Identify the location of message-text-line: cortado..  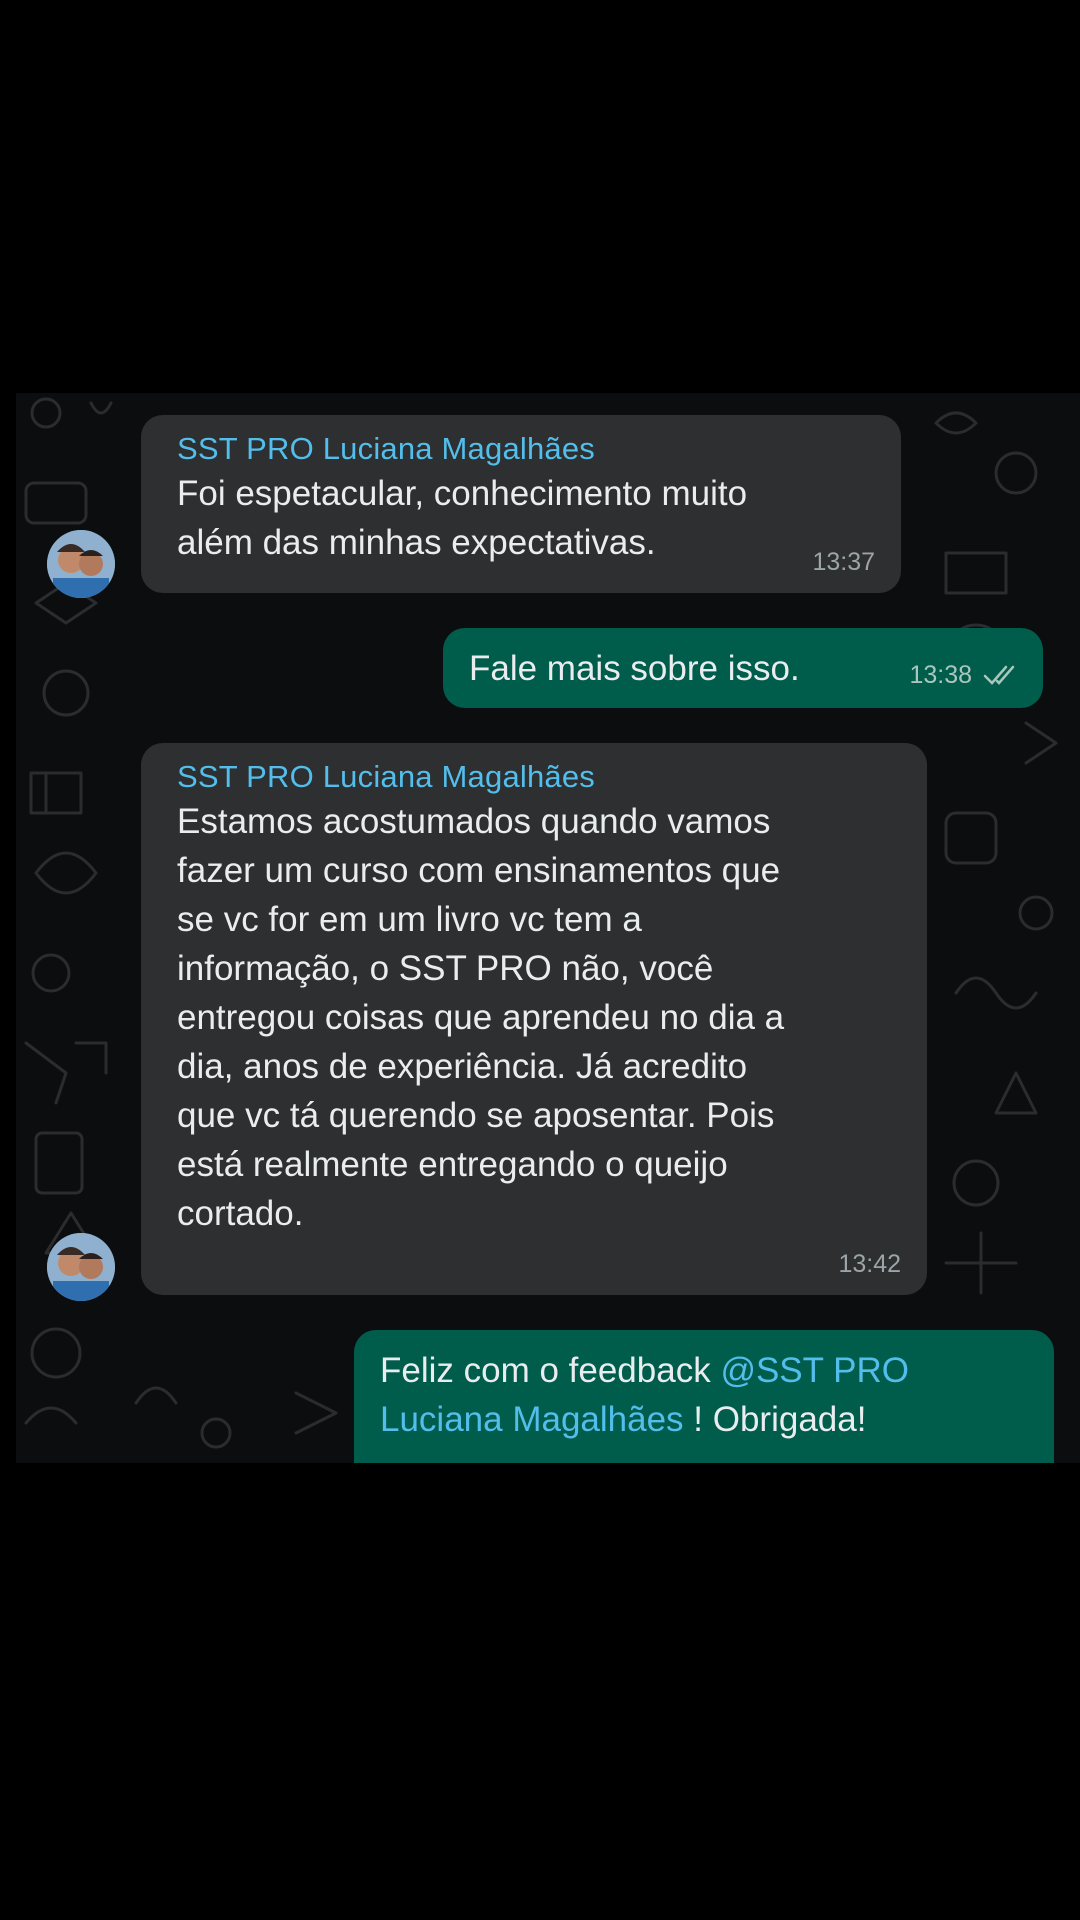
(240, 1213).